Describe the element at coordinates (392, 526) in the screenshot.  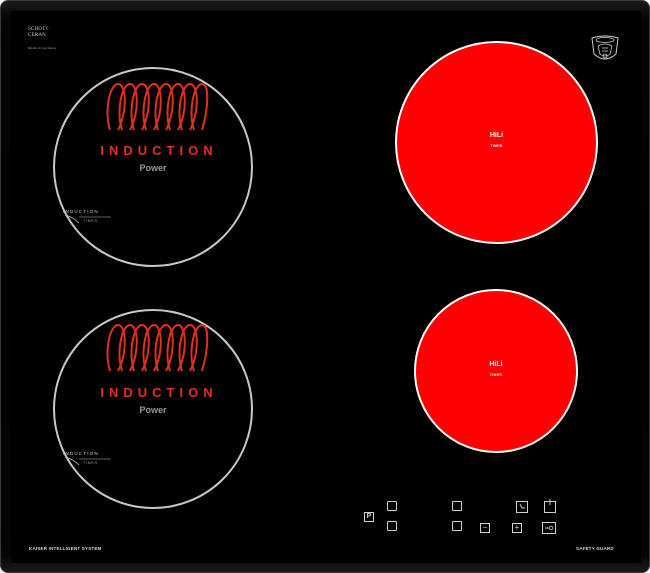
I see `zone-select-left-bottom-button` at that location.